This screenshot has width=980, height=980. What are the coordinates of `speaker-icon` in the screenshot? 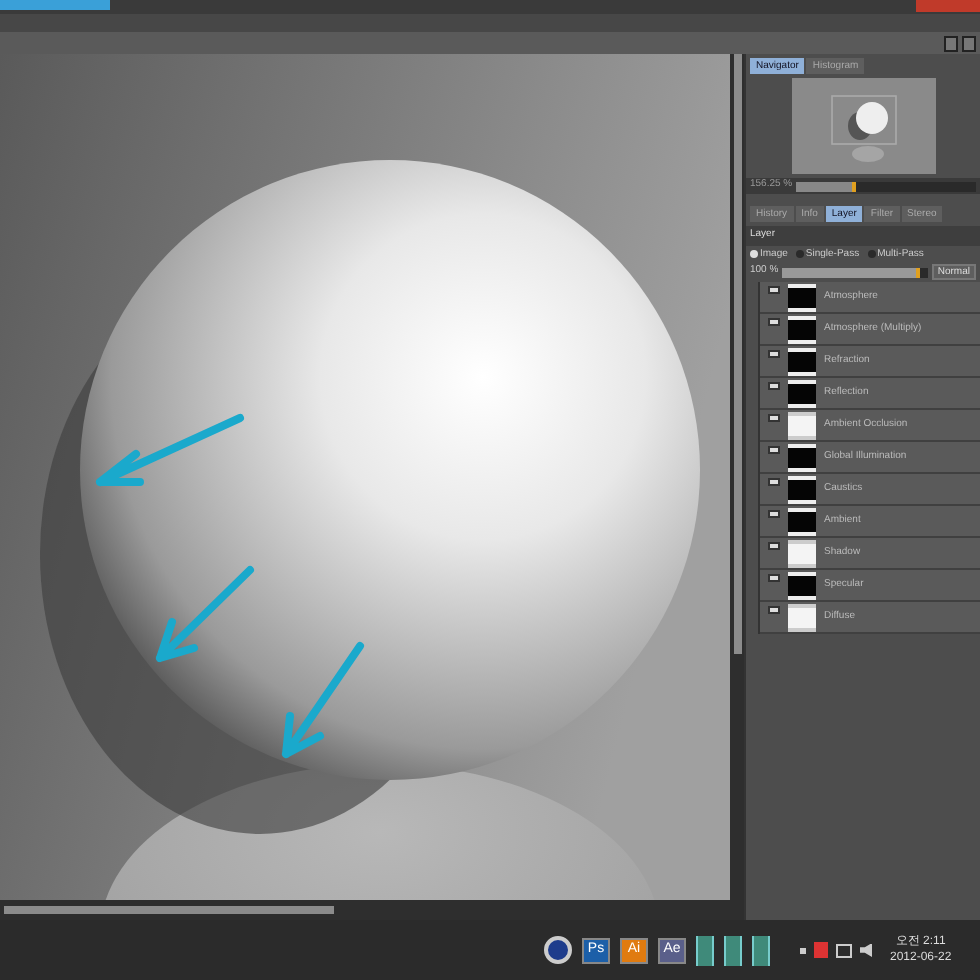 It's located at (866, 950).